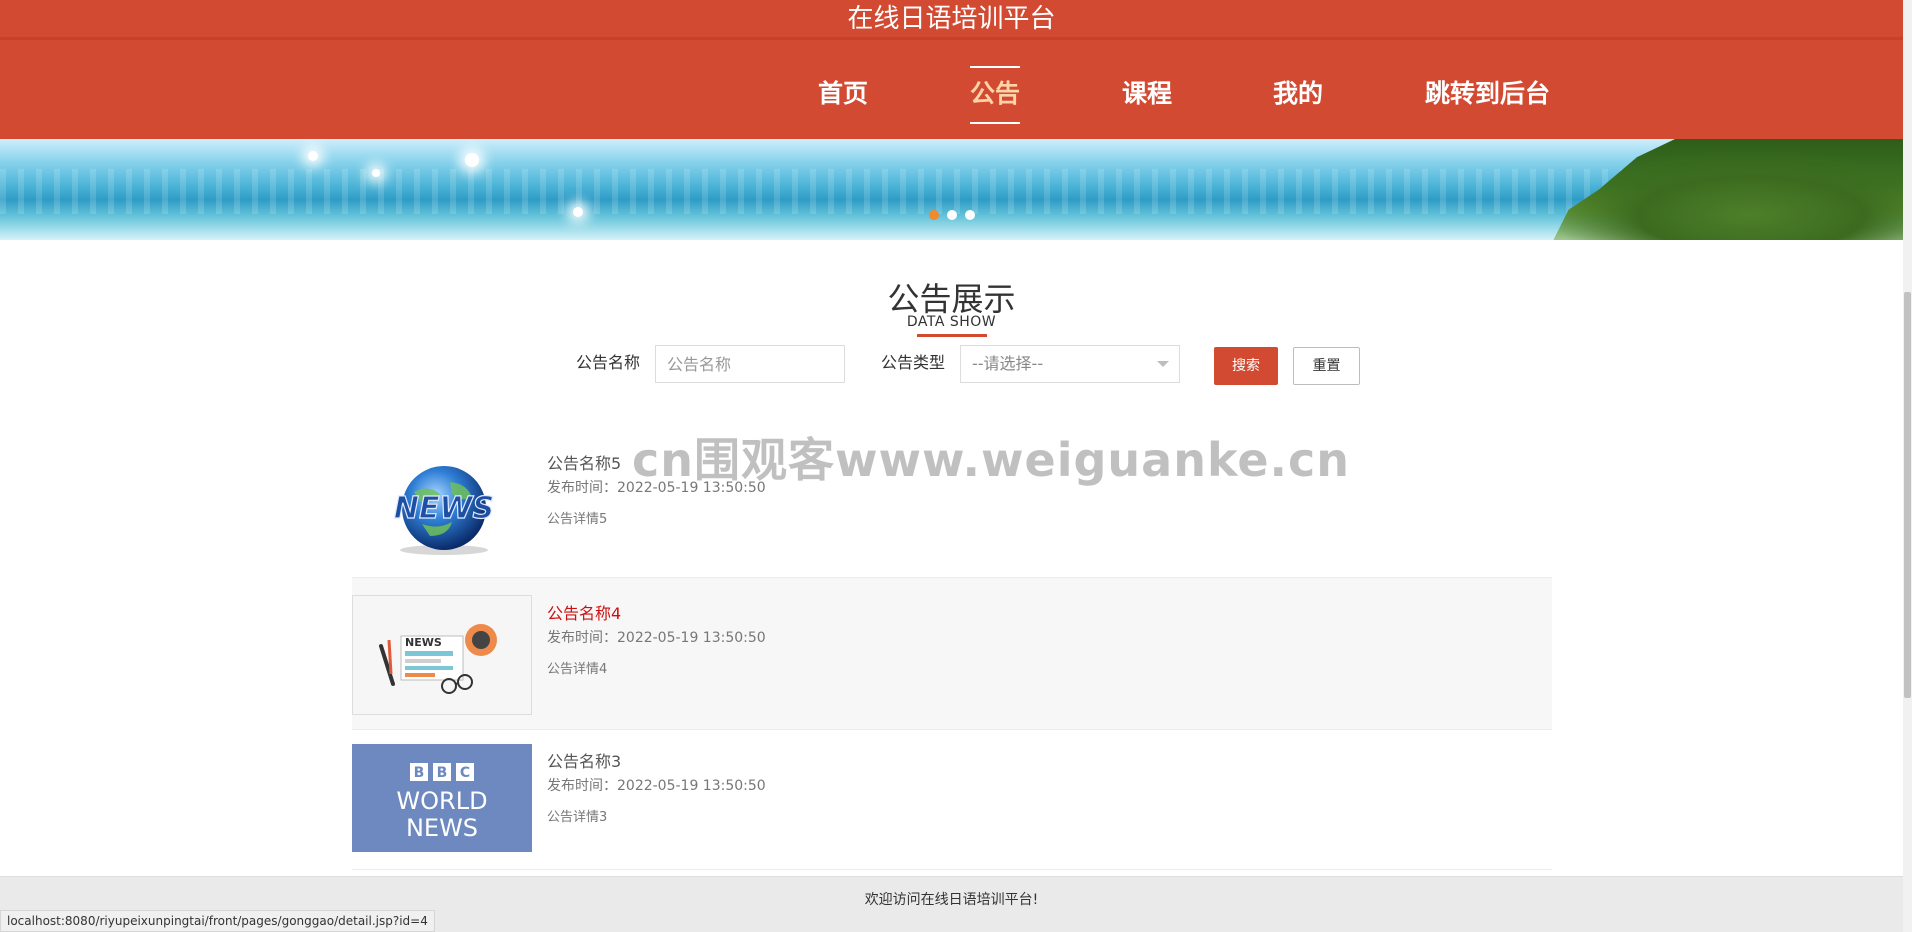 This screenshot has height=932, width=1912. I want to click on notice-title: 公告名称4, so click(584, 612).